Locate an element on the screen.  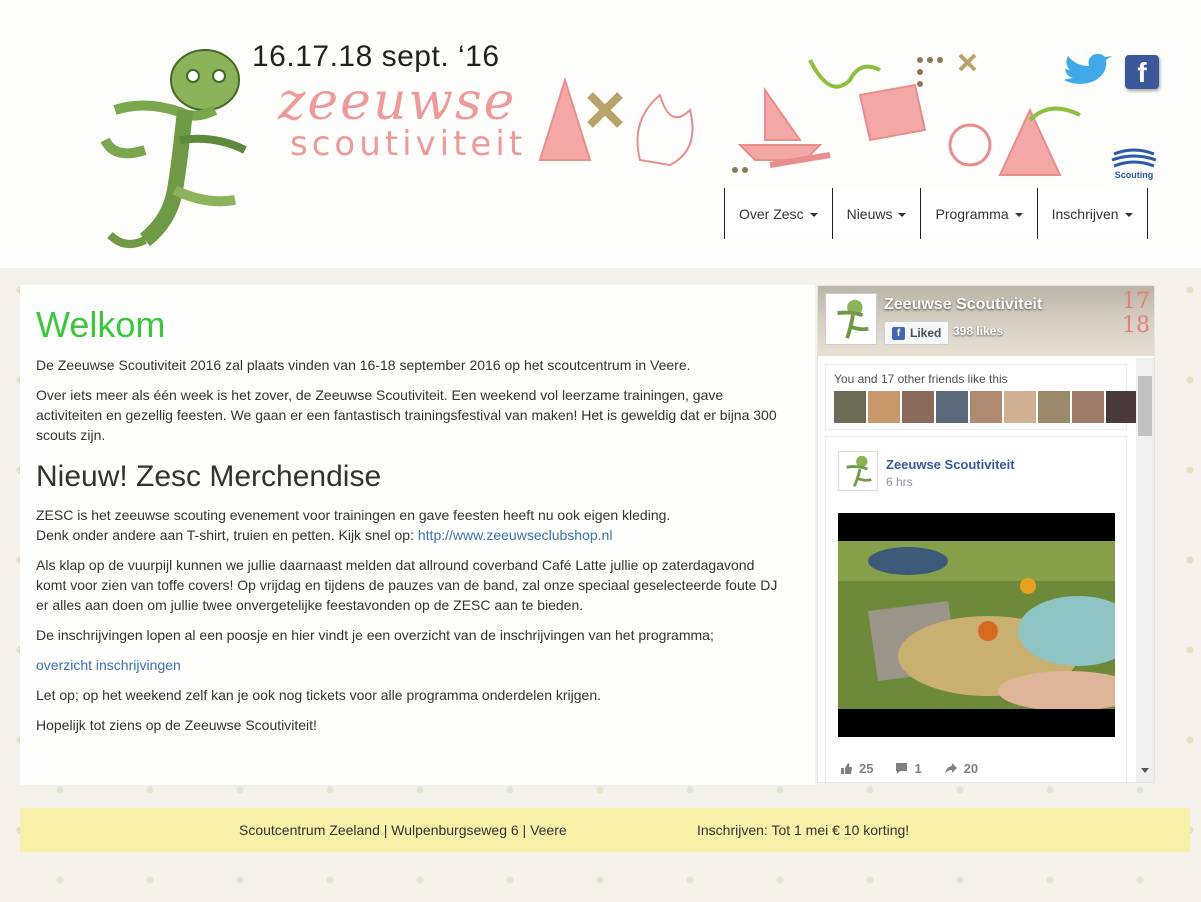
nav-label: Programma is located at coordinates (972, 213).